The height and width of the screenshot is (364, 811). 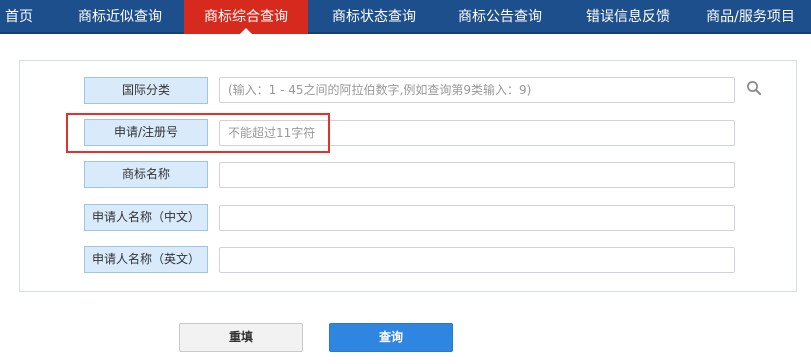 What do you see at coordinates (146, 174) in the screenshot?
I see `trademark-name-label: 商标名称` at bounding box center [146, 174].